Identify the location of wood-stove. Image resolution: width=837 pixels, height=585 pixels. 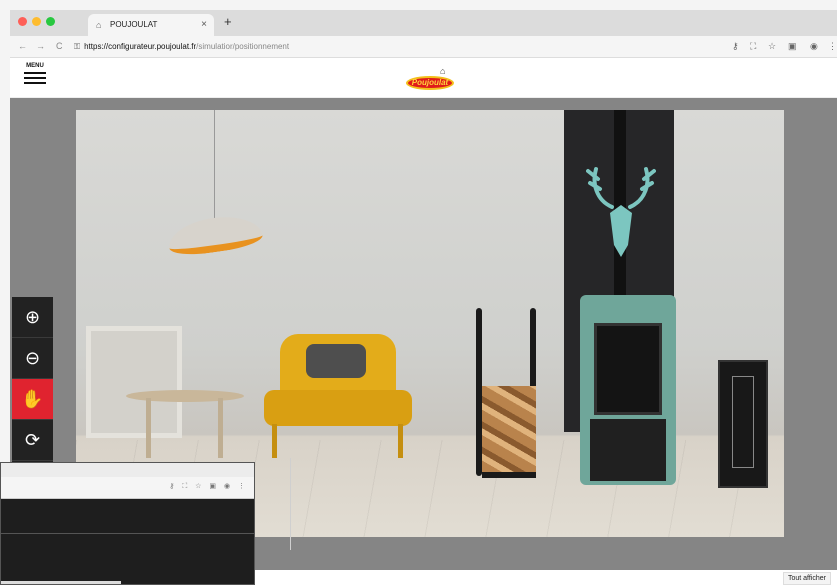
(628, 390).